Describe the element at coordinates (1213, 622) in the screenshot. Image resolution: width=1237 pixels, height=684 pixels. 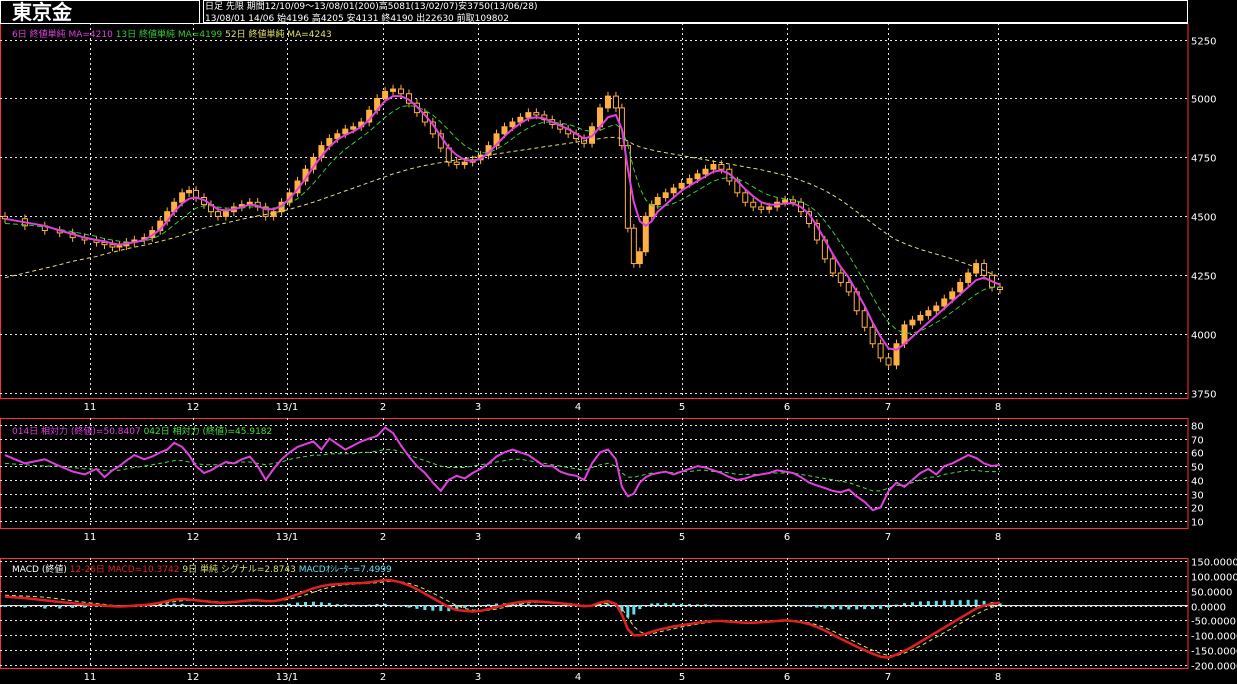
I see `y-tick-label: -50.0000` at that location.